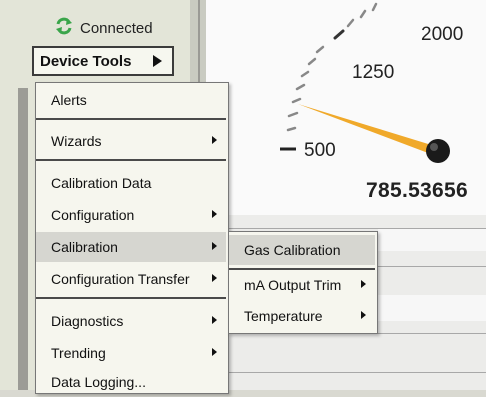 Image resolution: width=486 pixels, height=397 pixels. I want to click on menu-item-label: Temperature, so click(283, 316).